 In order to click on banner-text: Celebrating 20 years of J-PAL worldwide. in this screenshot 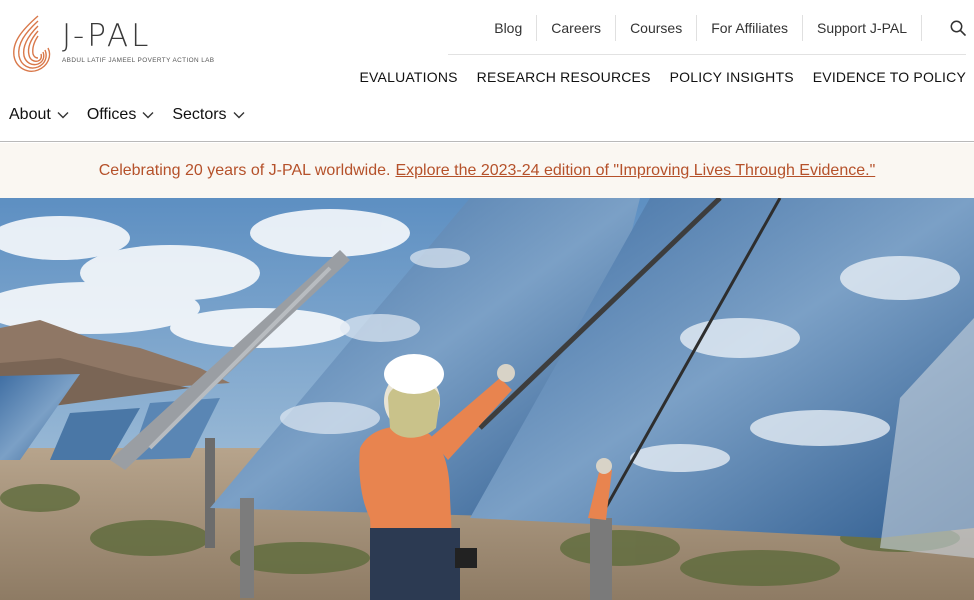, I will do `click(244, 170)`.